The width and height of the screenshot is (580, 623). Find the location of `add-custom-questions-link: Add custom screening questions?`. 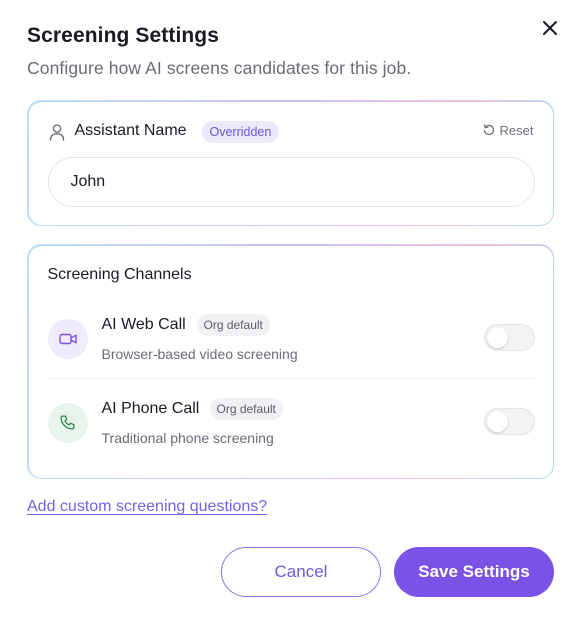

add-custom-questions-link: Add custom screening questions? is located at coordinates (147, 507).